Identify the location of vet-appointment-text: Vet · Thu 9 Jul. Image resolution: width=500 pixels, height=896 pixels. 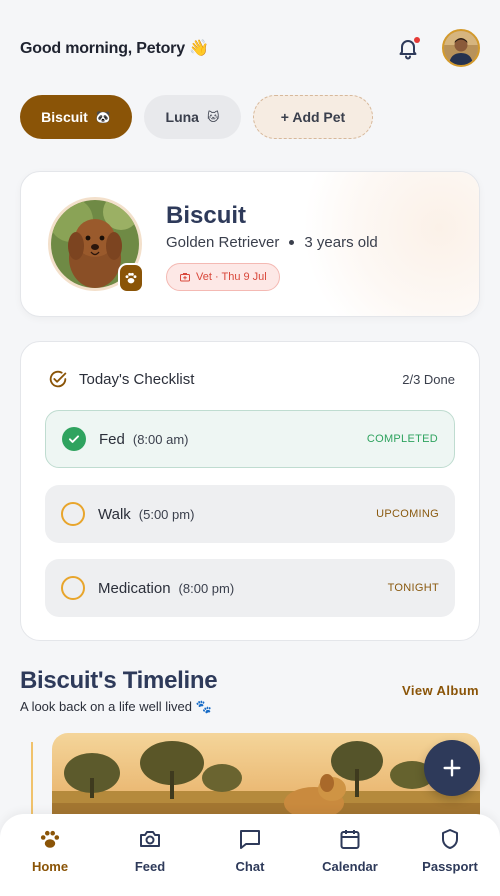
(231, 277).